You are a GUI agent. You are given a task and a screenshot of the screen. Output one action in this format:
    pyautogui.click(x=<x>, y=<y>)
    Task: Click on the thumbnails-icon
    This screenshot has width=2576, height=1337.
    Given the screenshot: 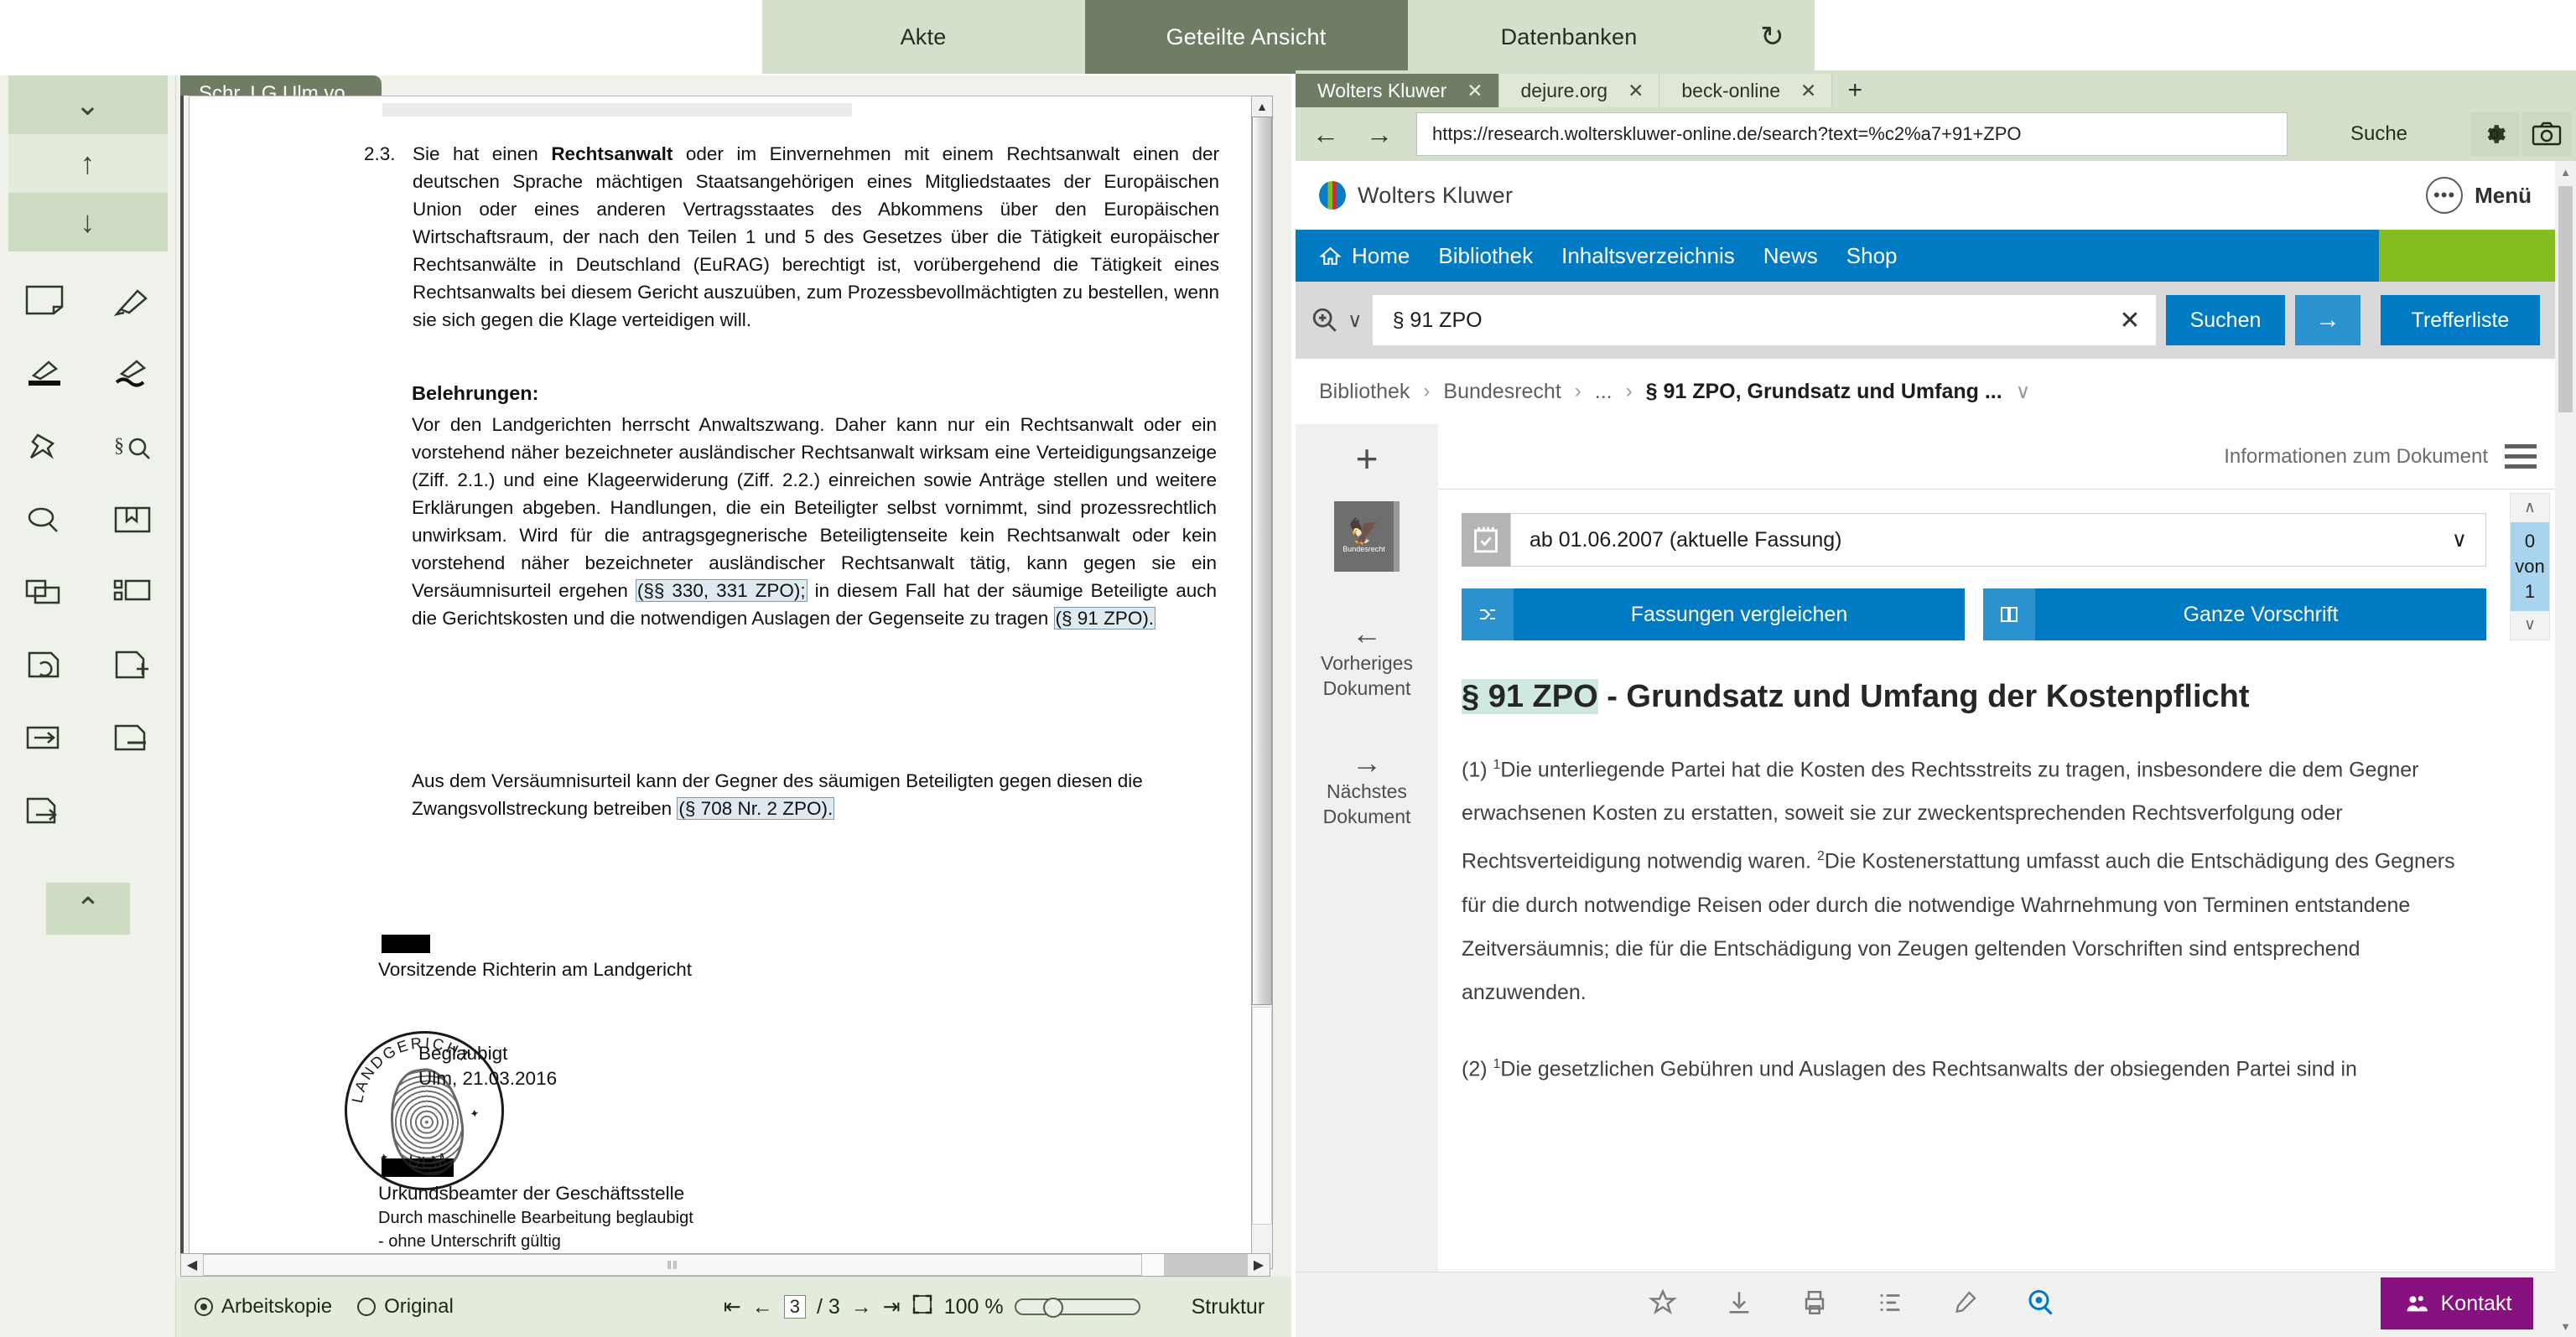 What is the action you would take?
    pyautogui.click(x=132, y=591)
    